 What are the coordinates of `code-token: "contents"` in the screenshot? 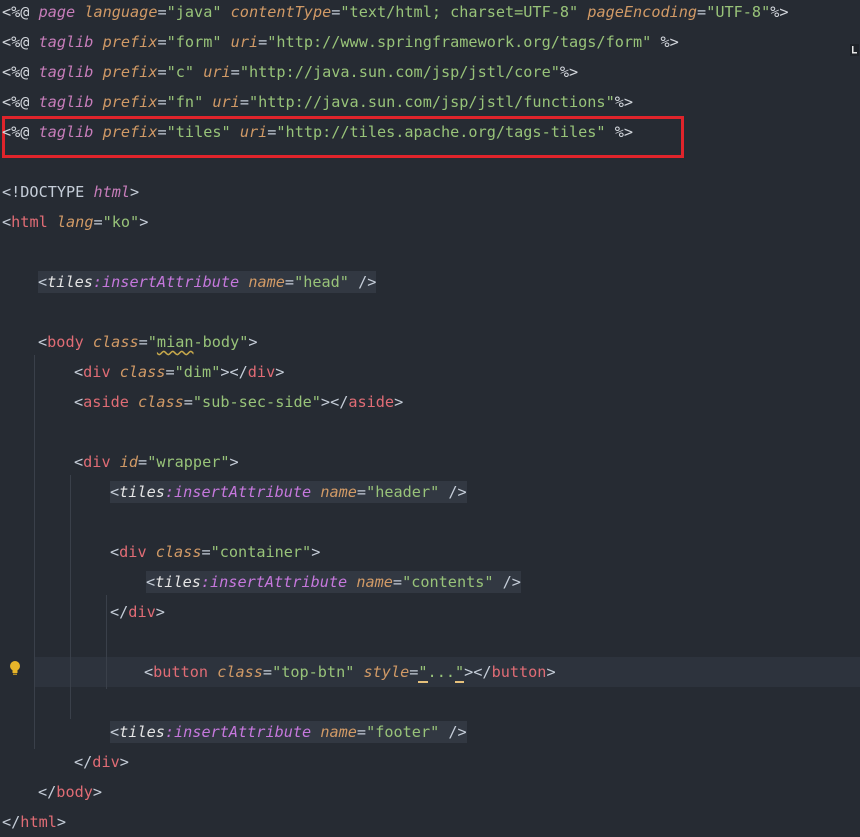 It's located at (448, 582).